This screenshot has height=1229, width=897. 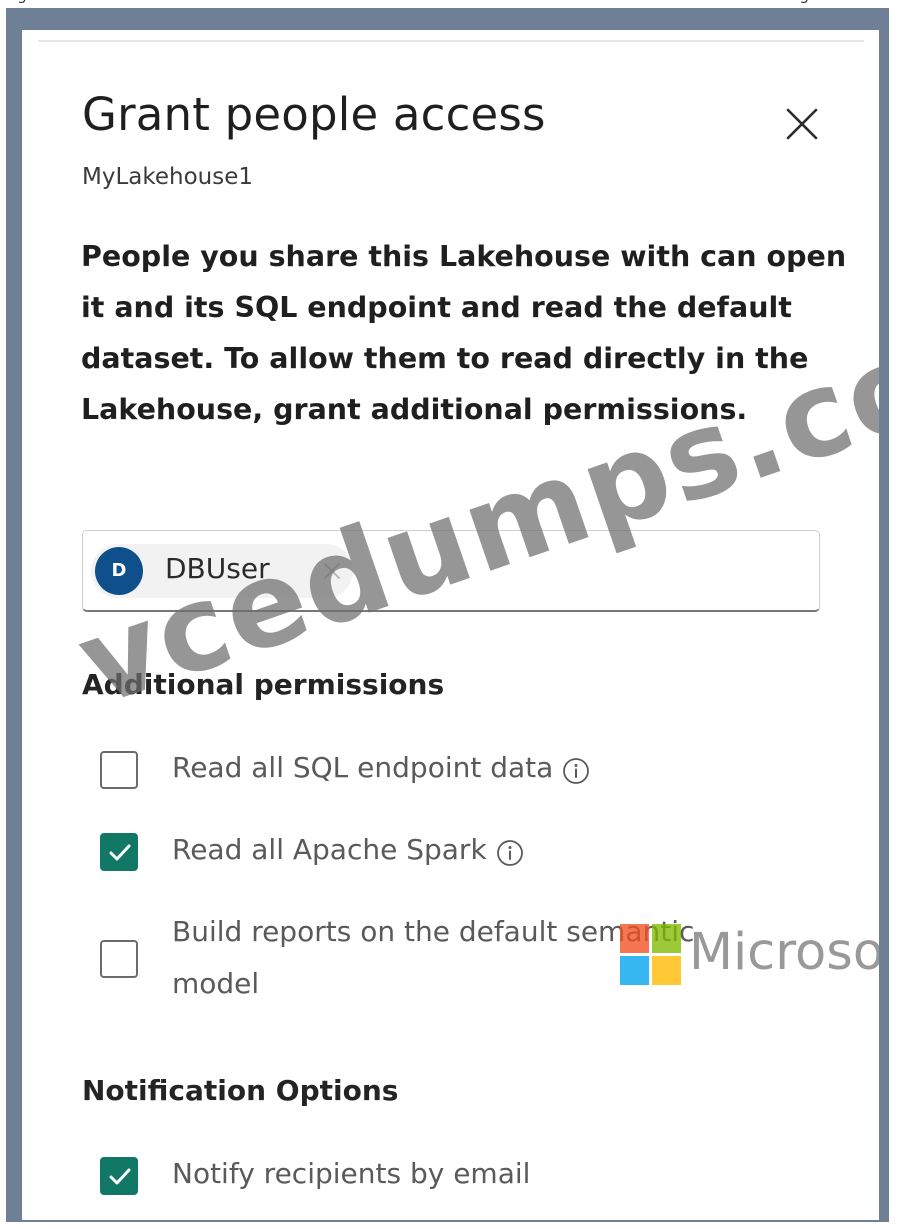 What do you see at coordinates (119, 571) in the screenshot?
I see `avatar: D` at bounding box center [119, 571].